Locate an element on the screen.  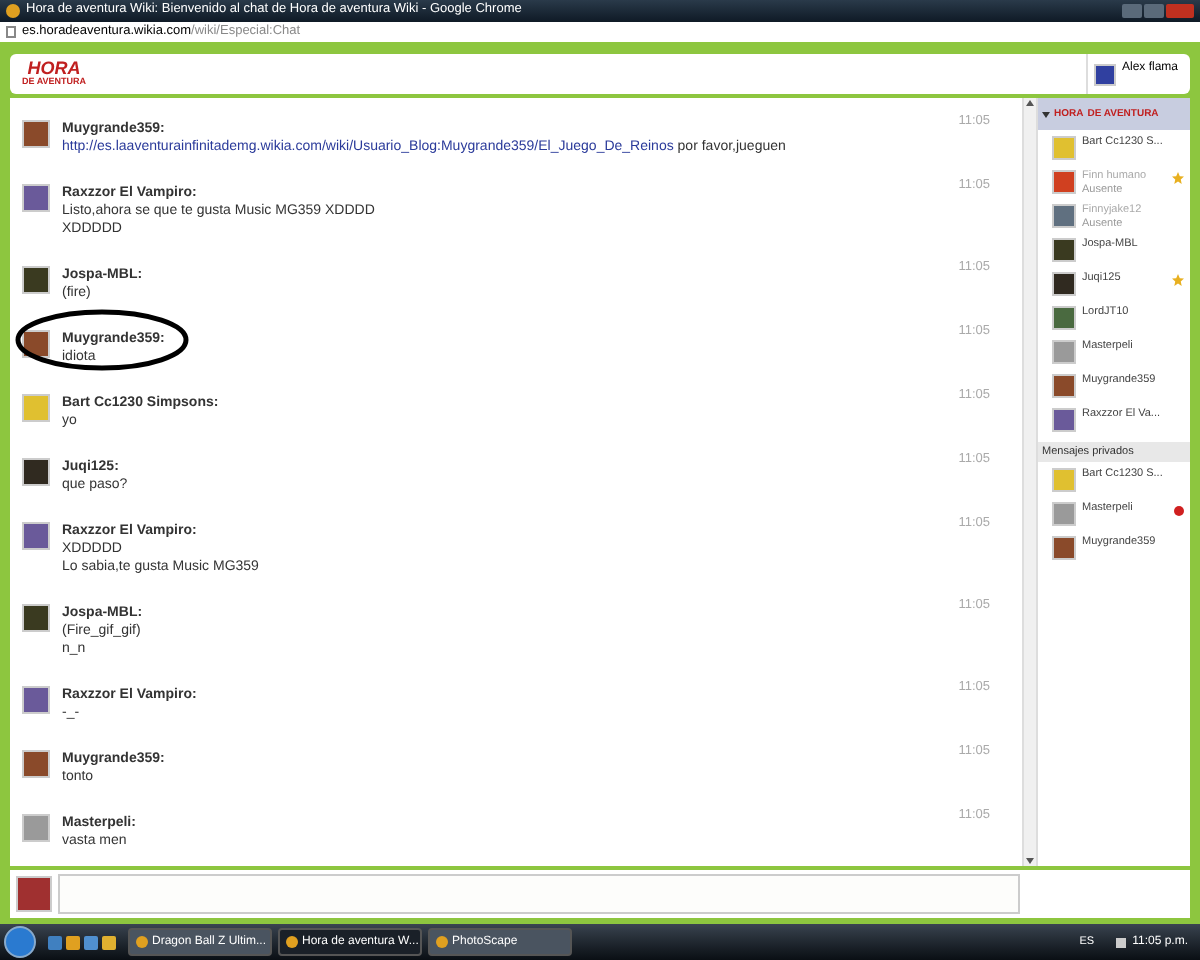
logo-title: HORA is located at coordinates (54, 69).